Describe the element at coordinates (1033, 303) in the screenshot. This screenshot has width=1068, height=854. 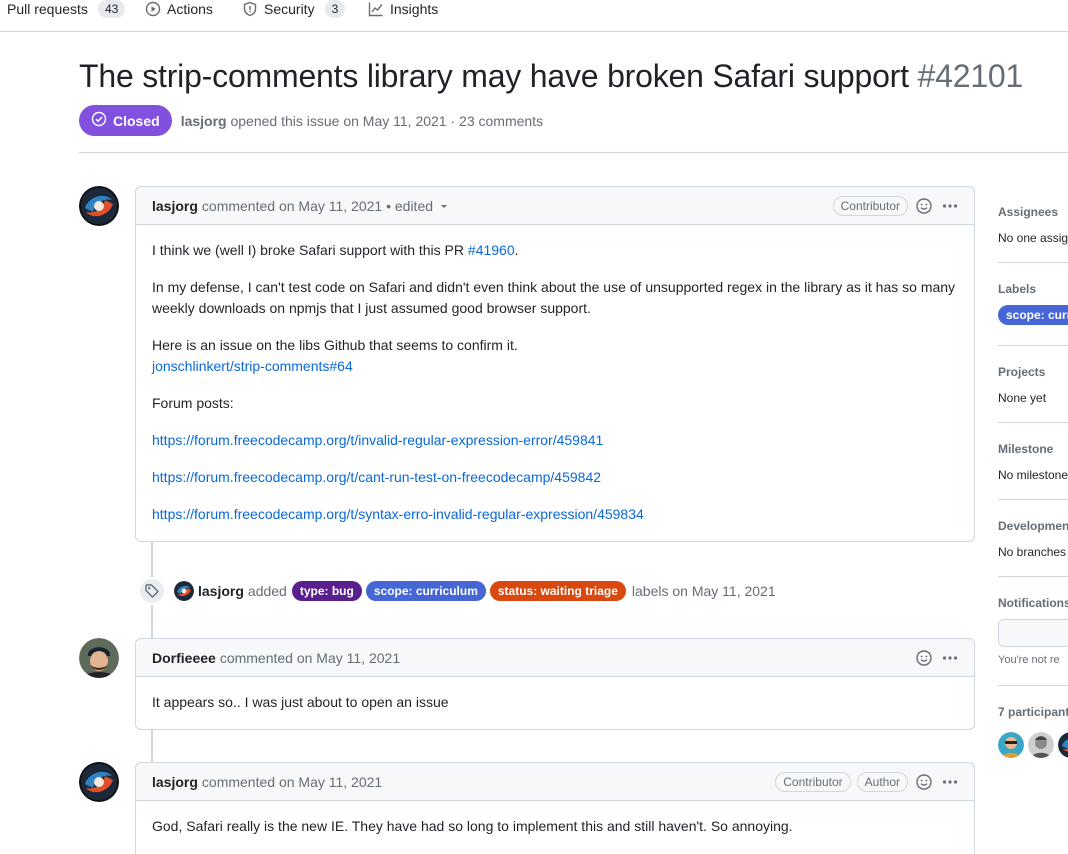
I see `sidebar-labels: Labels scope: curri` at that location.